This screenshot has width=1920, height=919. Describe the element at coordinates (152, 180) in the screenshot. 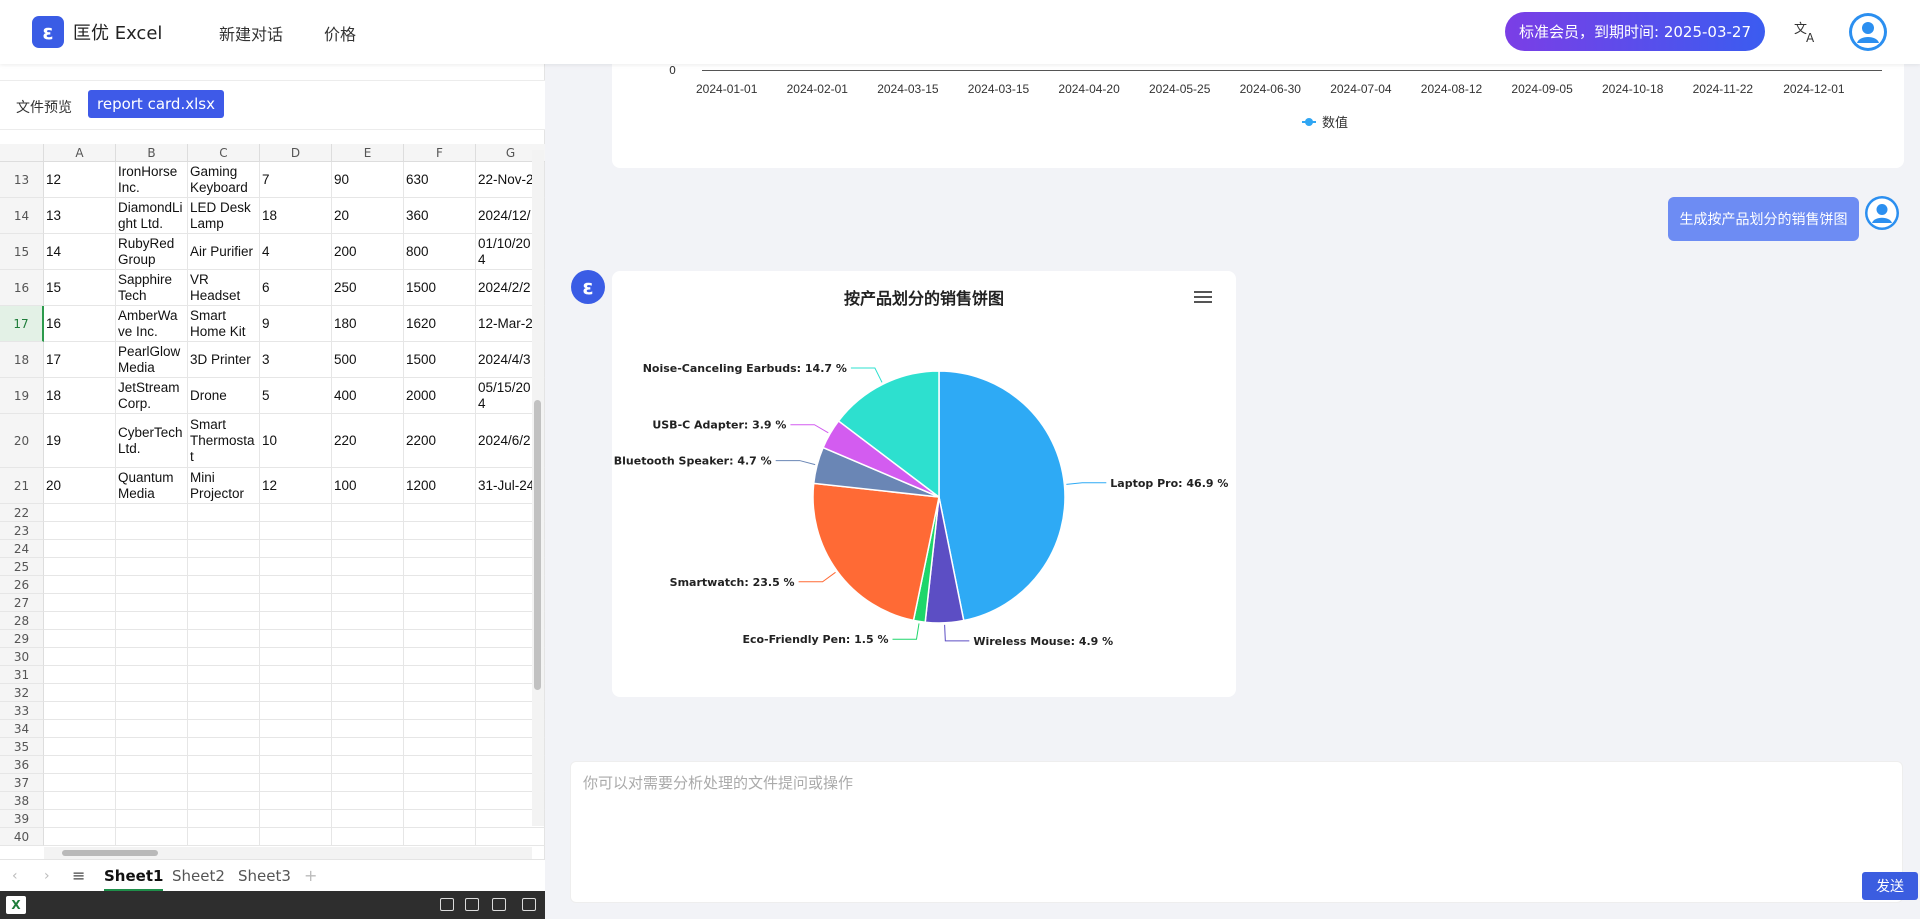

I see `table-cell: IronHorse Inc.` at that location.